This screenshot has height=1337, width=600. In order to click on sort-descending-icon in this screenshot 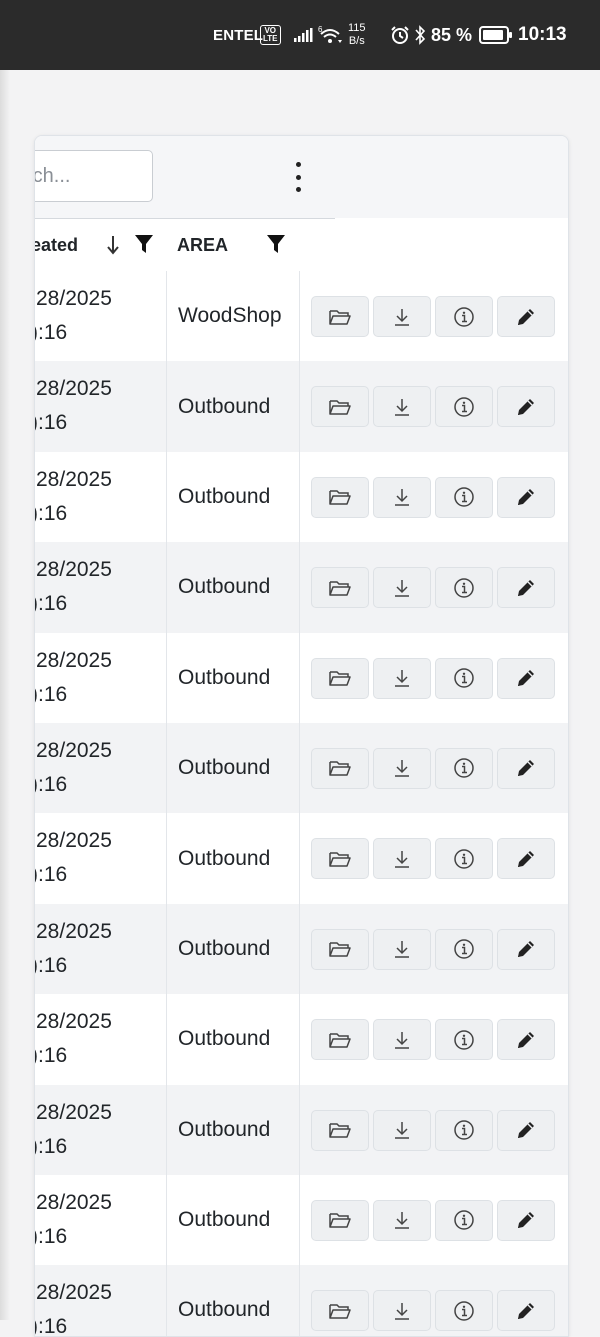, I will do `click(113, 247)`.